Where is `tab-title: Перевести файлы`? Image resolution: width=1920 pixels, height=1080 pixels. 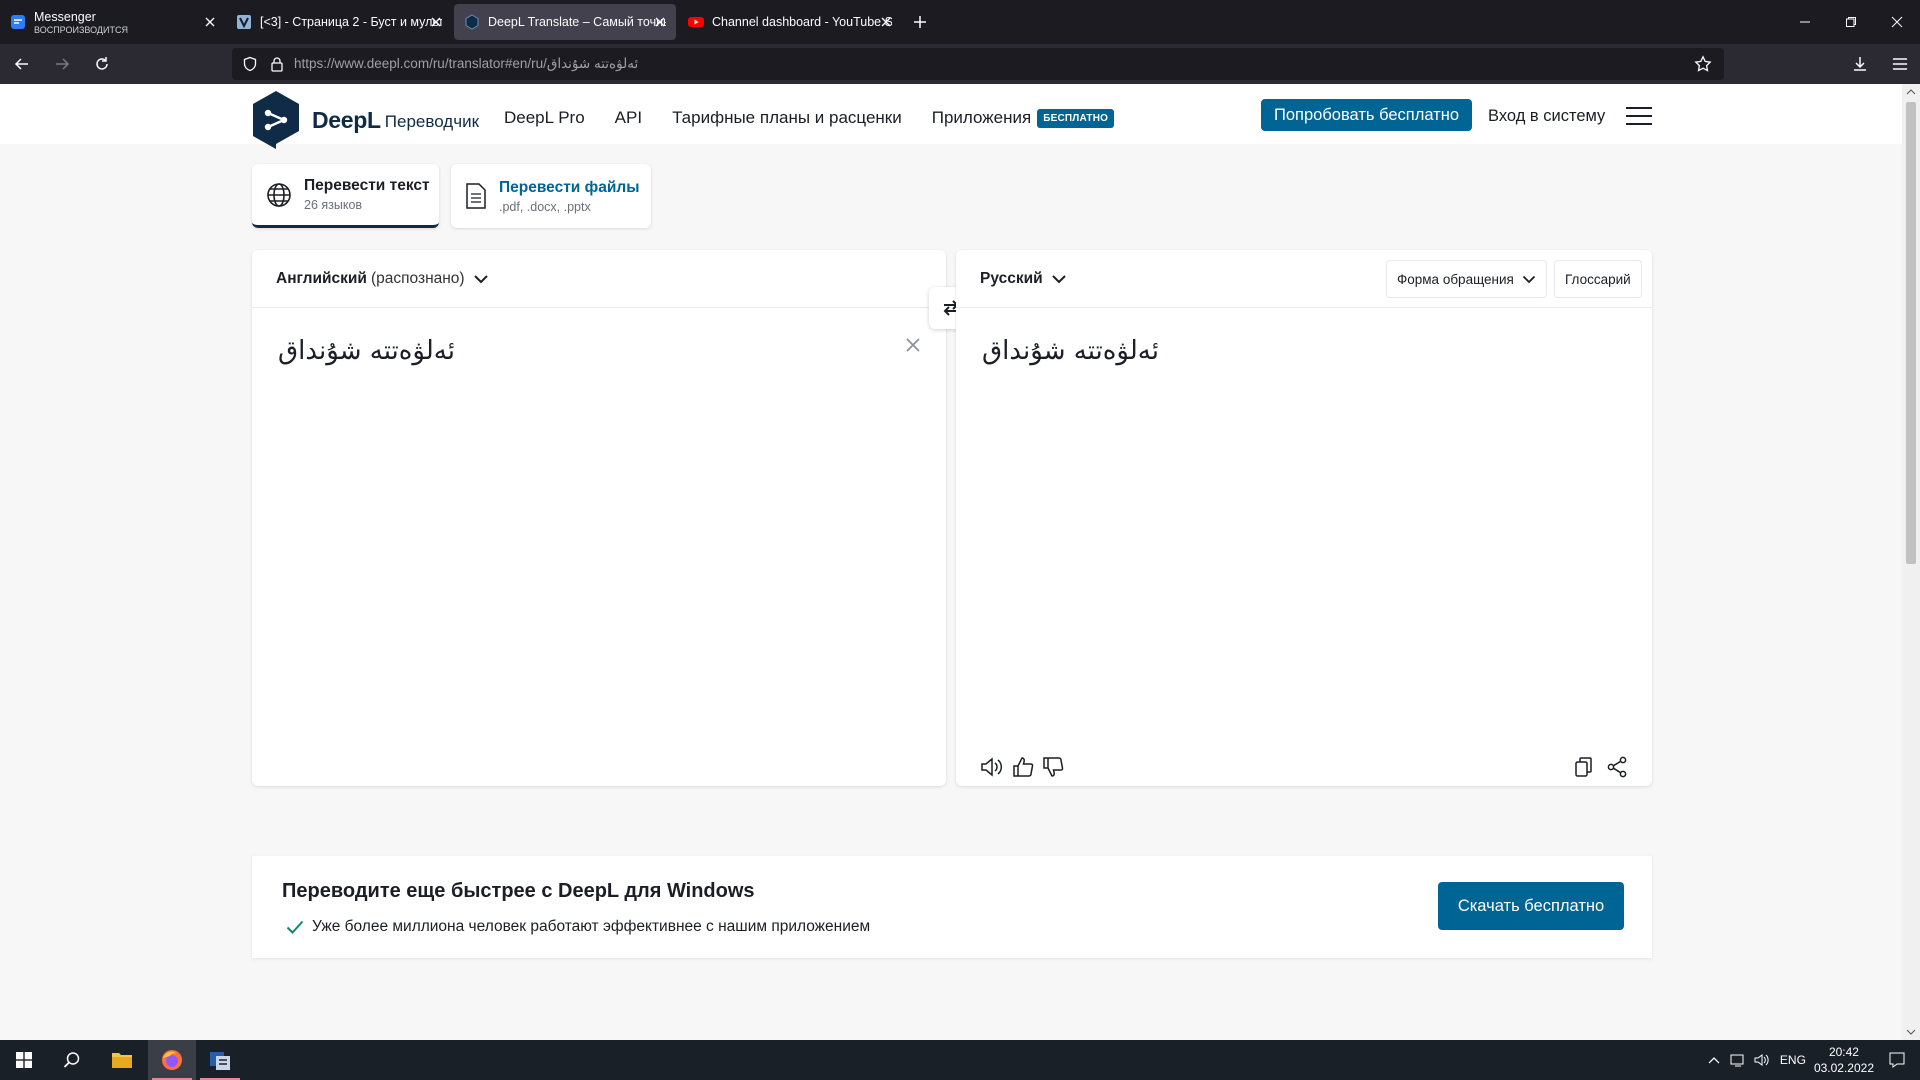 tab-title: Перевести файлы is located at coordinates (569, 187).